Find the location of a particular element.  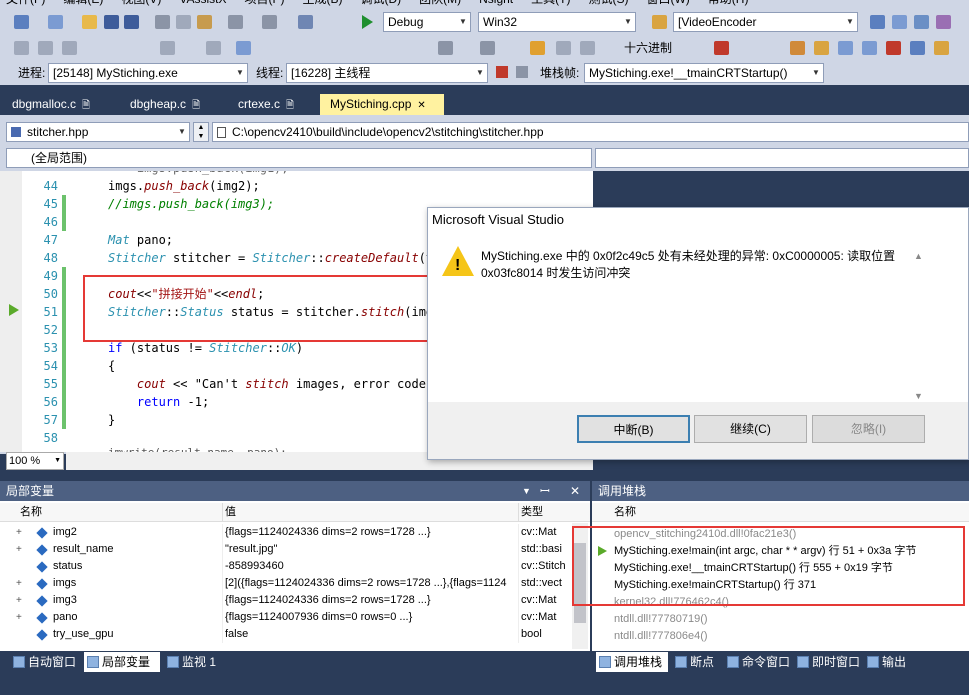

settings-icon is located at coordinates (797, 48).